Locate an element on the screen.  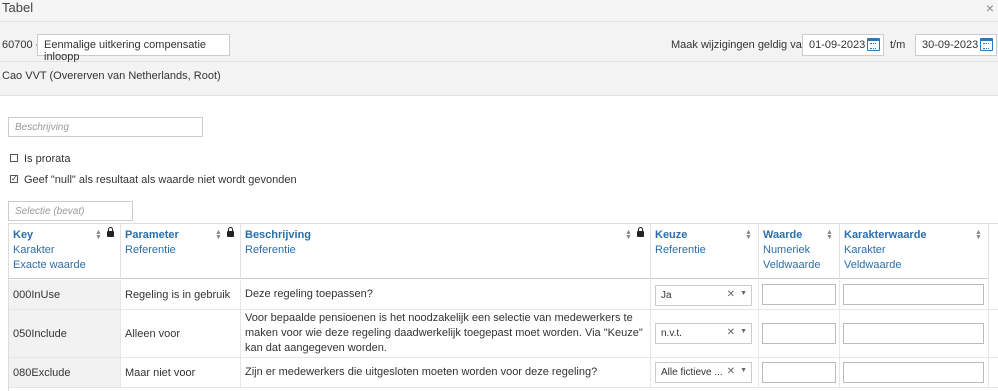
column-title: Keuze is located at coordinates (671, 235).